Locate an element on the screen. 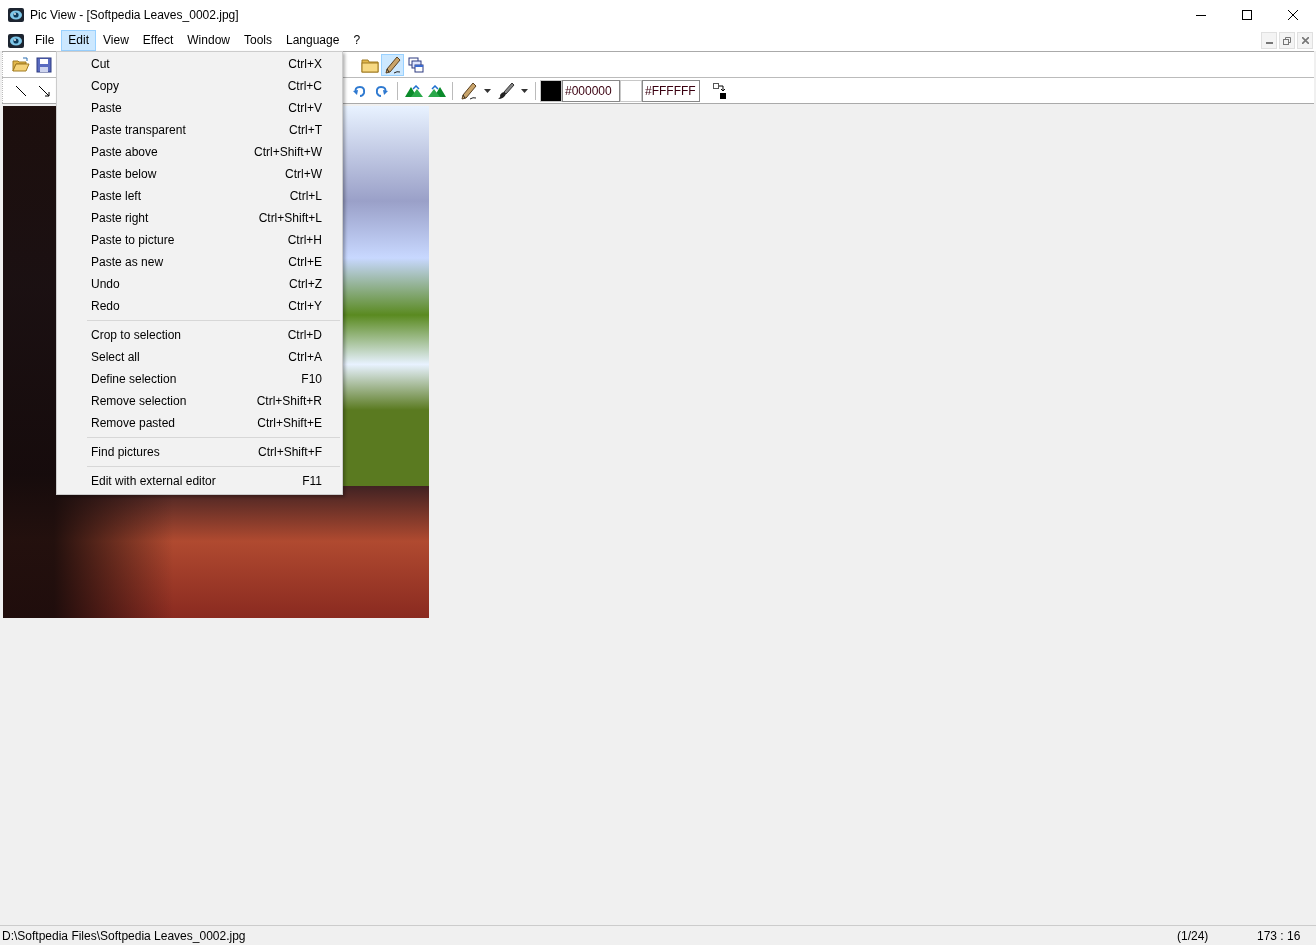 This screenshot has width=1316, height=945. menu-label: Remove selection is located at coordinates (139, 401).